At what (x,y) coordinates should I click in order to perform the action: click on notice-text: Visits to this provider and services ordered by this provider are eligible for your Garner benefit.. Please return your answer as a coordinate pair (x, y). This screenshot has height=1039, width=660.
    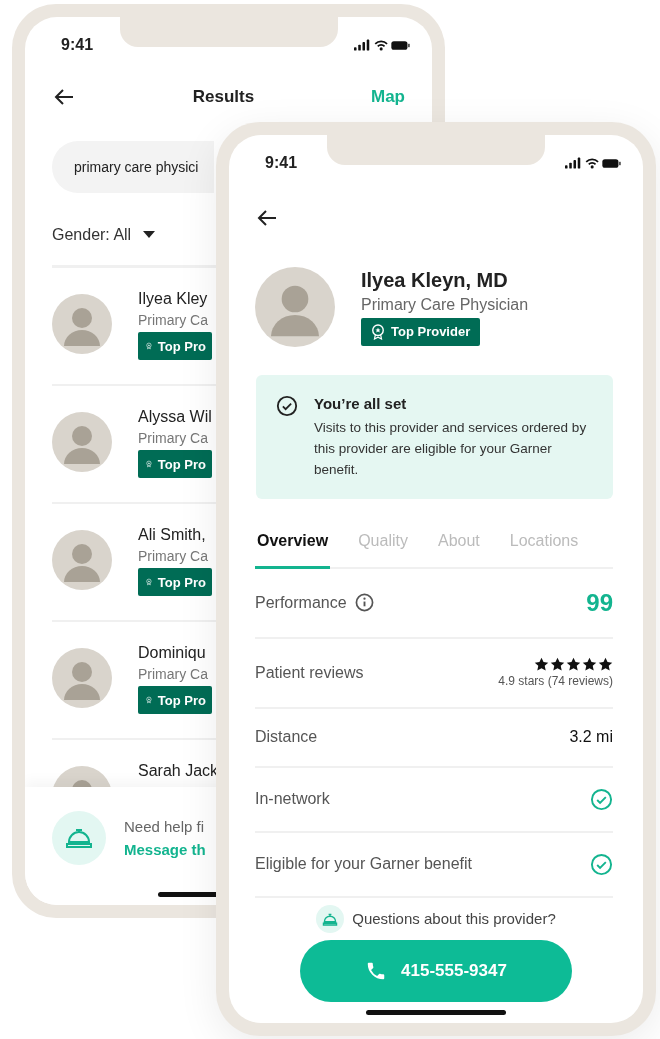
    Looking at the image, I should click on (451, 449).